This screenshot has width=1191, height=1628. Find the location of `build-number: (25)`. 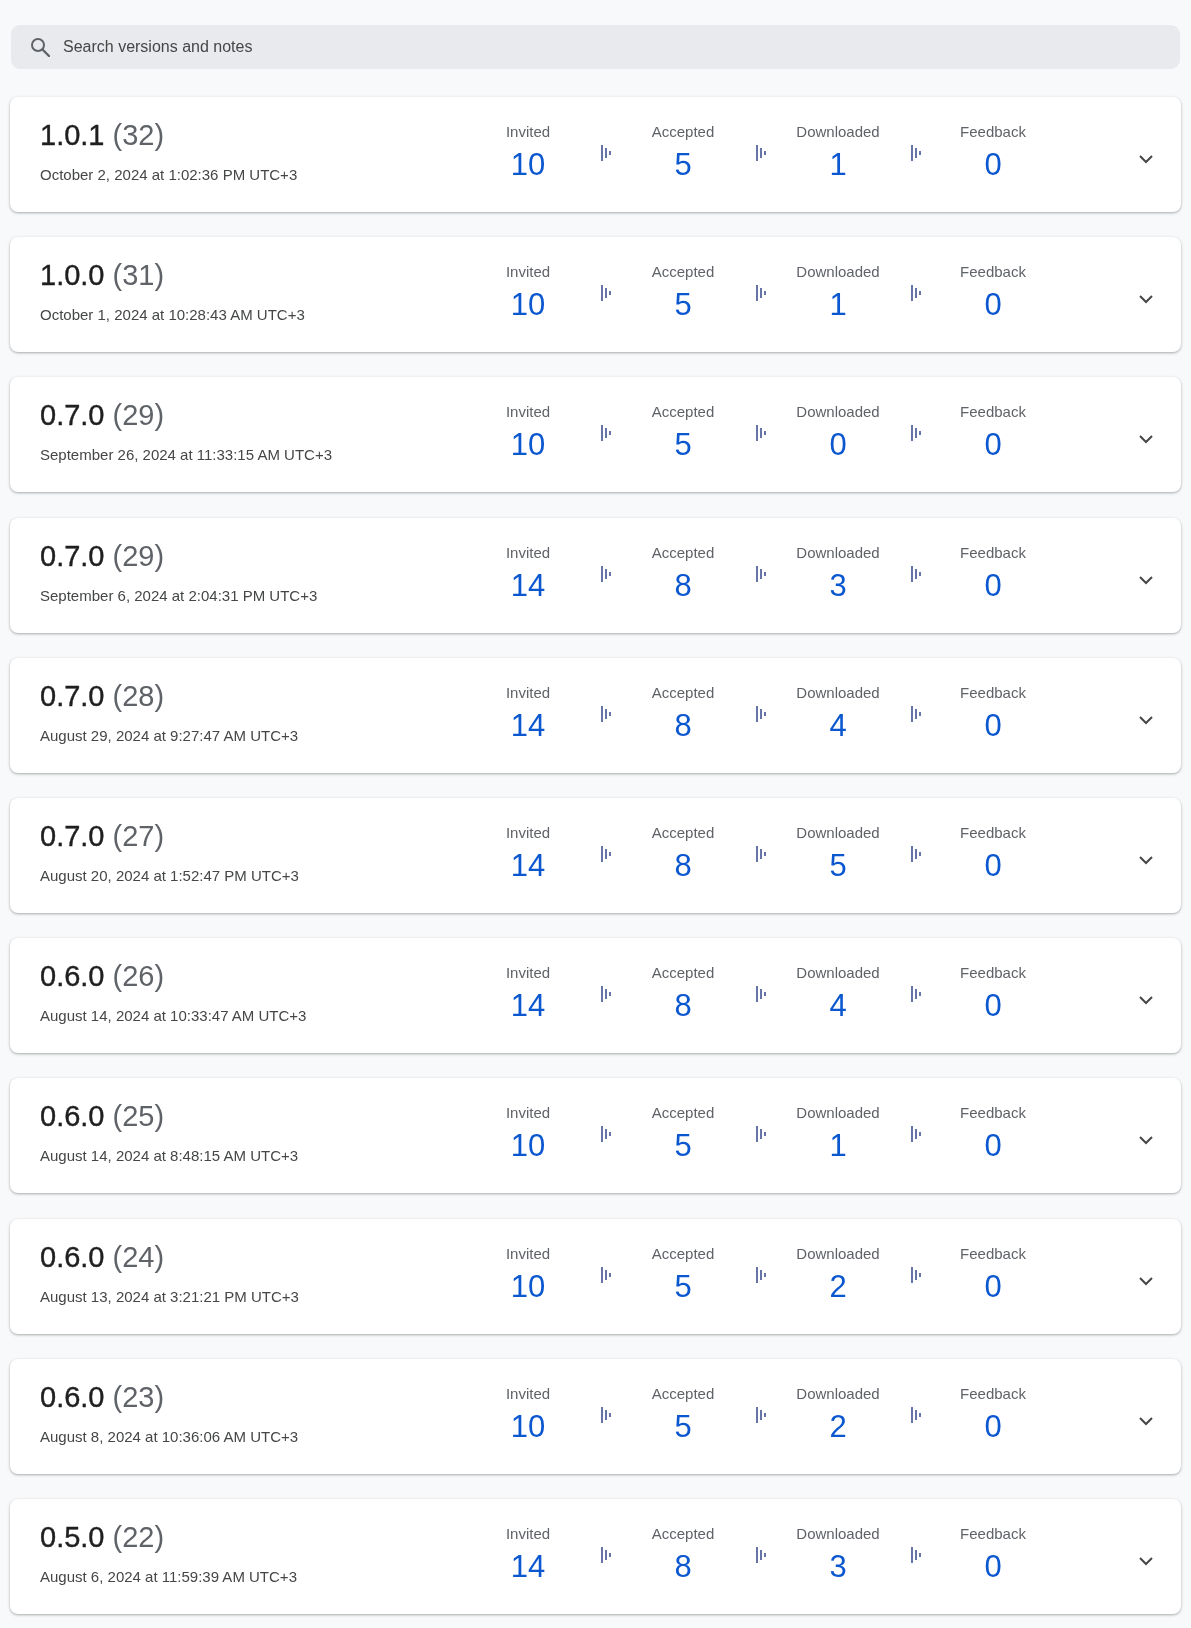

build-number: (25) is located at coordinates (138, 1116).